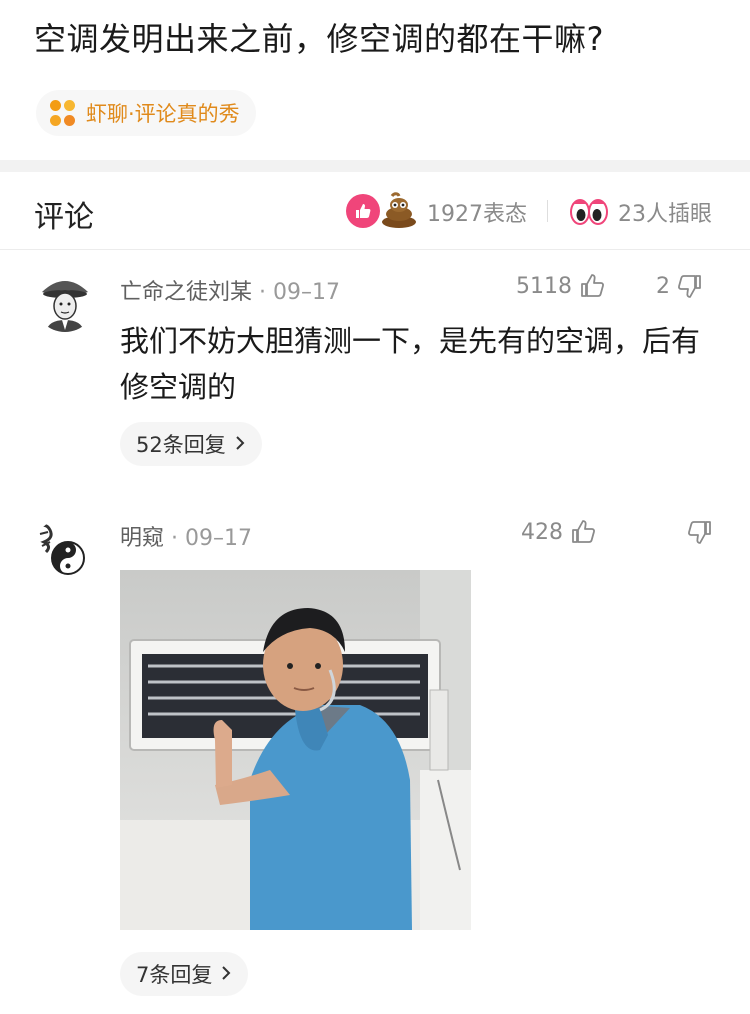 This screenshot has height=1014, width=750. I want to click on like-button: 428, so click(559, 532).